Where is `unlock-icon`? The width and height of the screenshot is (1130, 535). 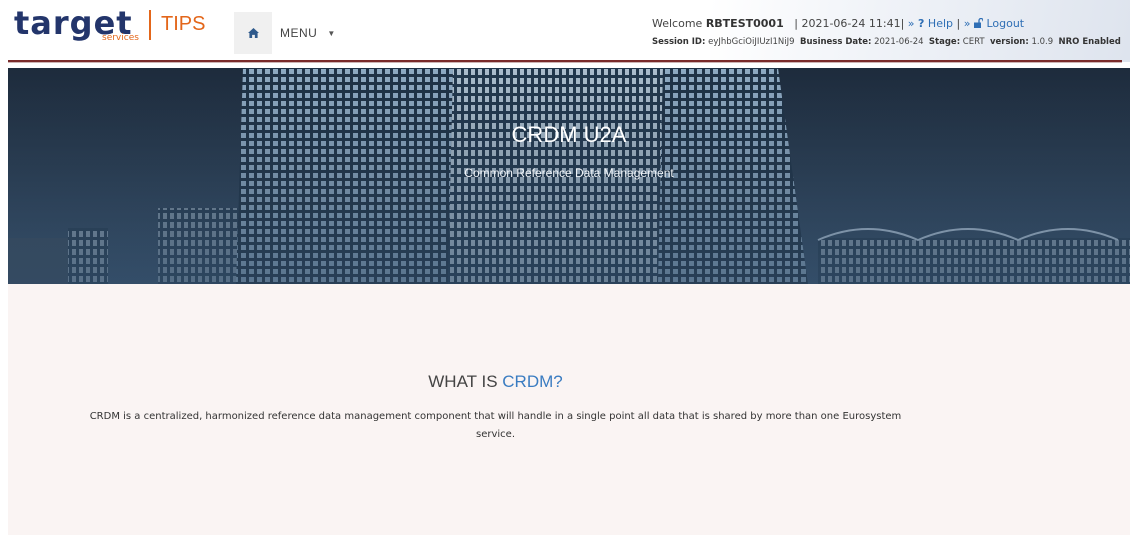 unlock-icon is located at coordinates (978, 22).